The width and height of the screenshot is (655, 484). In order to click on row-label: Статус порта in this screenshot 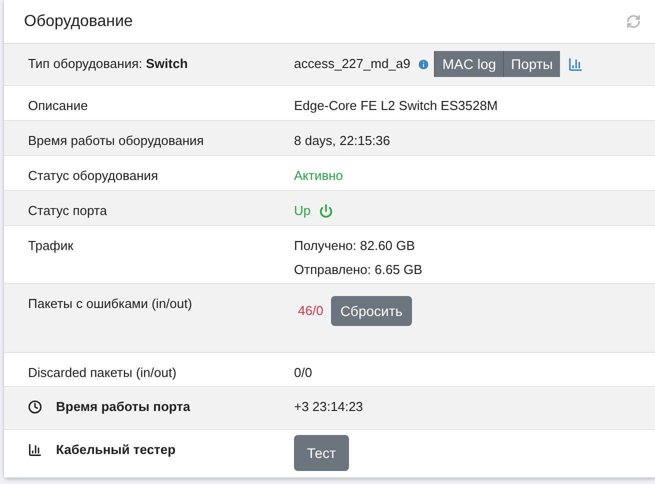, I will do `click(67, 210)`.